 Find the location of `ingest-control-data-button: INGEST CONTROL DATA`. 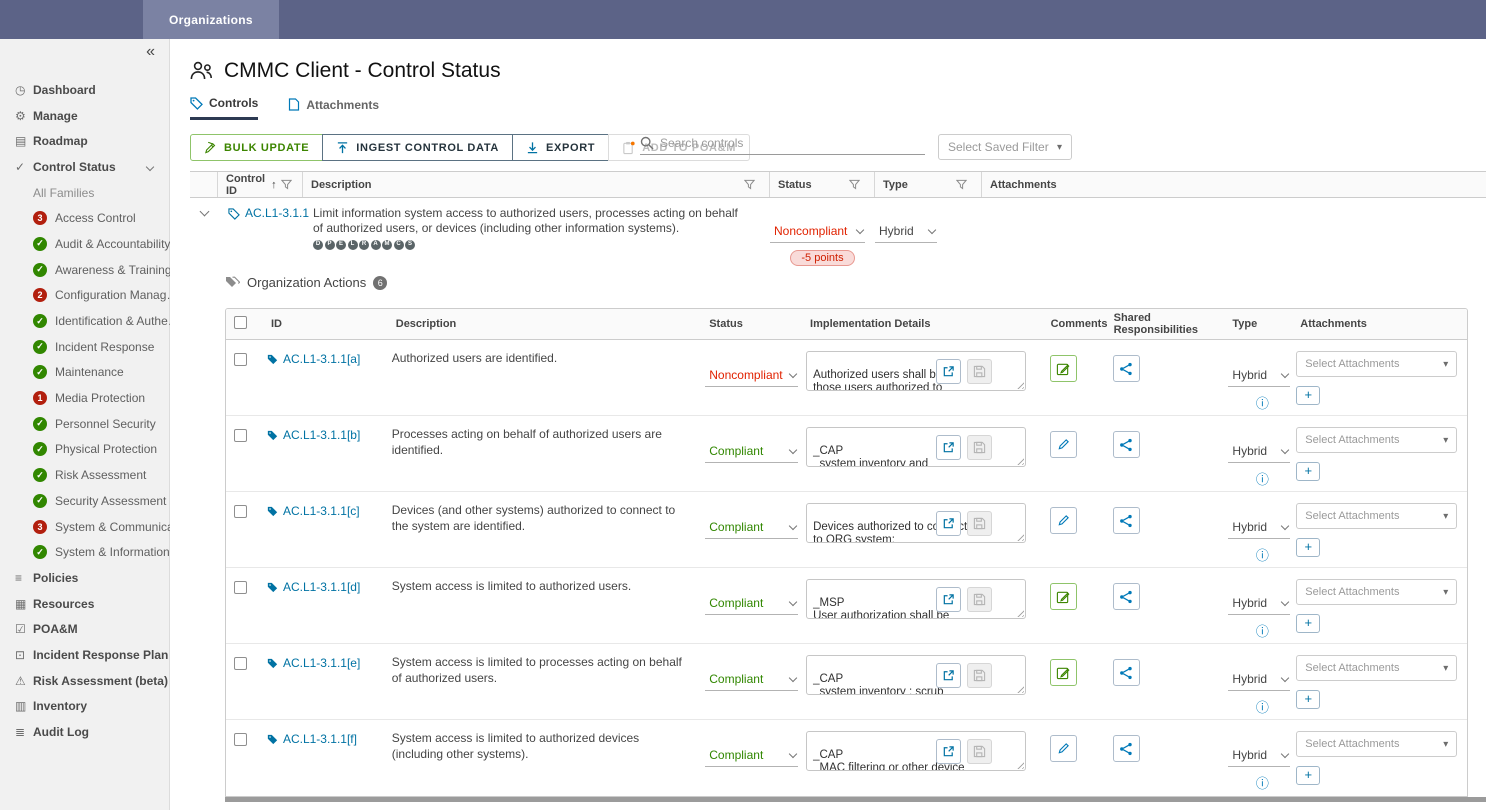

ingest-control-data-button: INGEST CONTROL DATA is located at coordinates (417, 147).